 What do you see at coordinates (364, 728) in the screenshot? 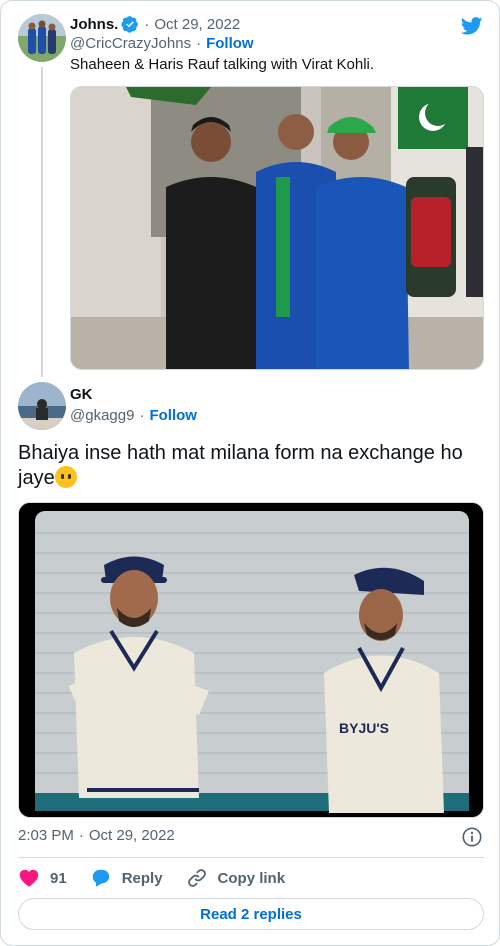
I see `sponsor-text: BYJU'S` at bounding box center [364, 728].